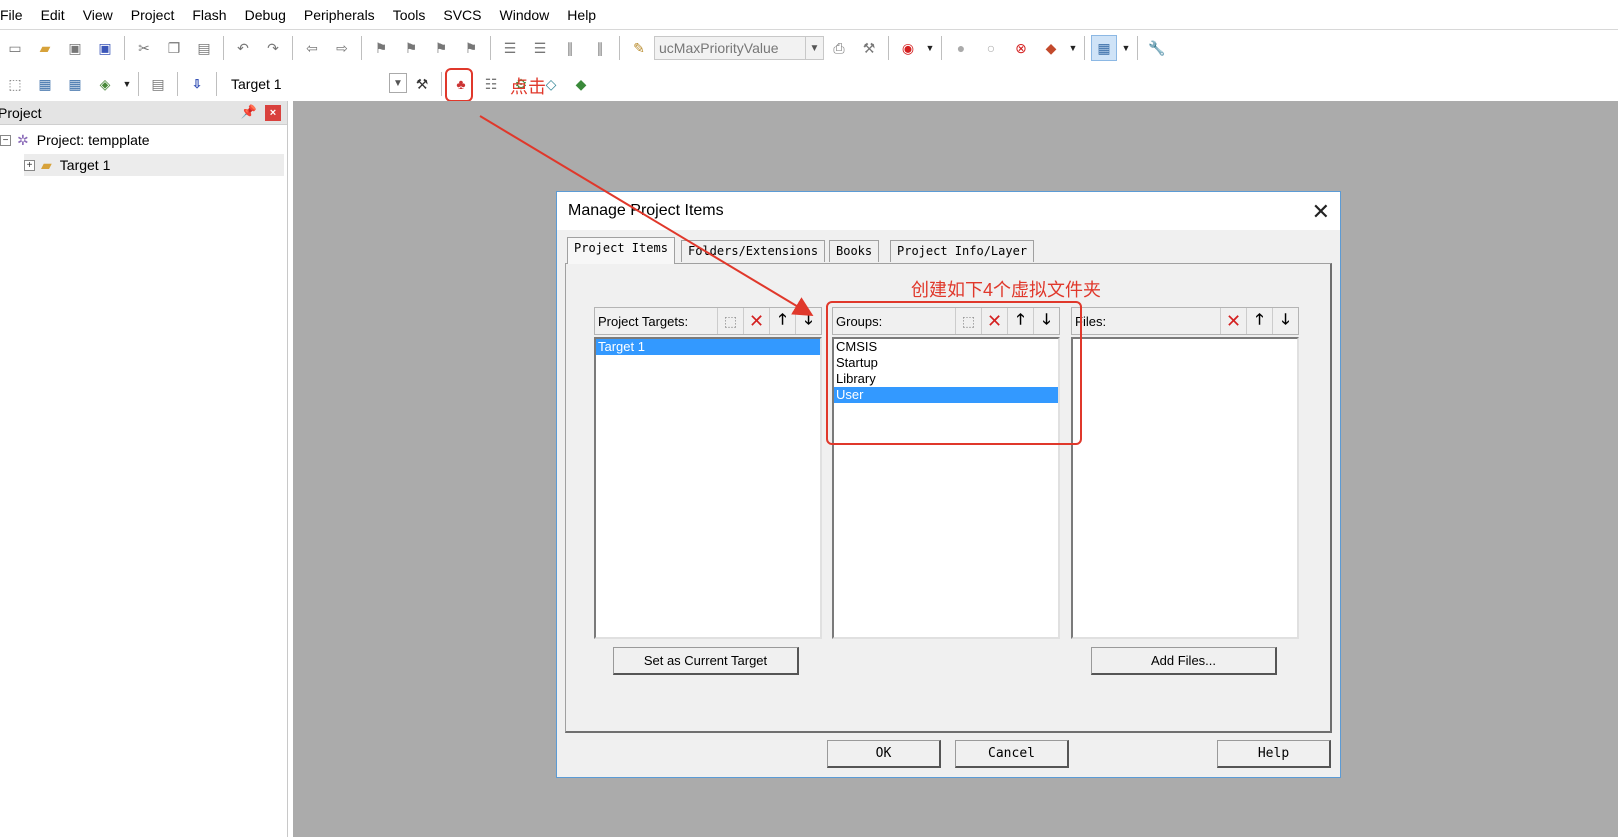 This screenshot has width=1618, height=837. What do you see at coordinates (581, 15) in the screenshot?
I see `menu-help: Help` at bounding box center [581, 15].